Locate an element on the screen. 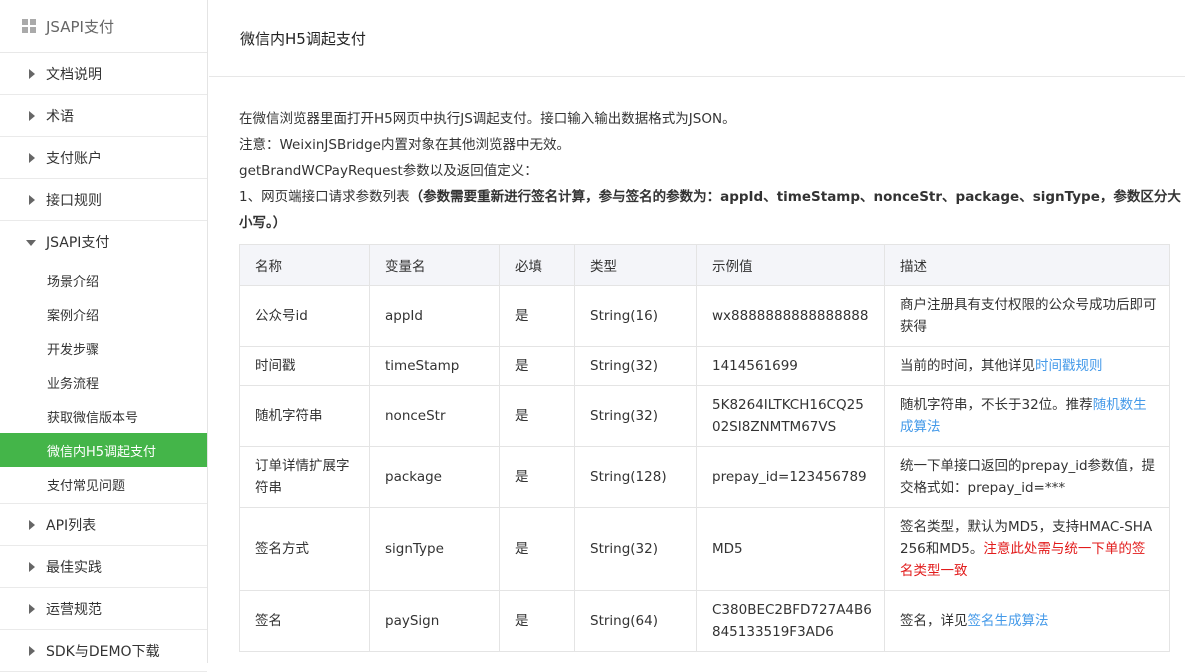  cell-example: C380BEC2BFD727A4B6845133519F3AD6 is located at coordinates (790, 621).